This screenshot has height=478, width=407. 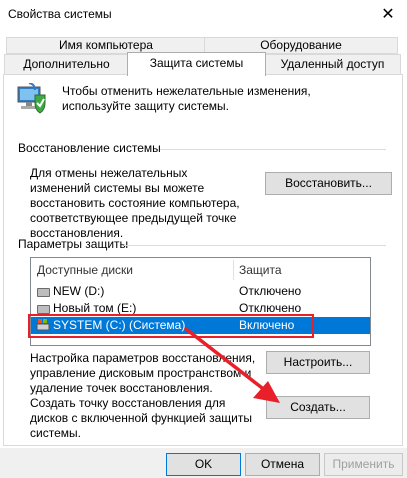 What do you see at coordinates (273, 149) in the screenshot?
I see `restore-group-line` at bounding box center [273, 149].